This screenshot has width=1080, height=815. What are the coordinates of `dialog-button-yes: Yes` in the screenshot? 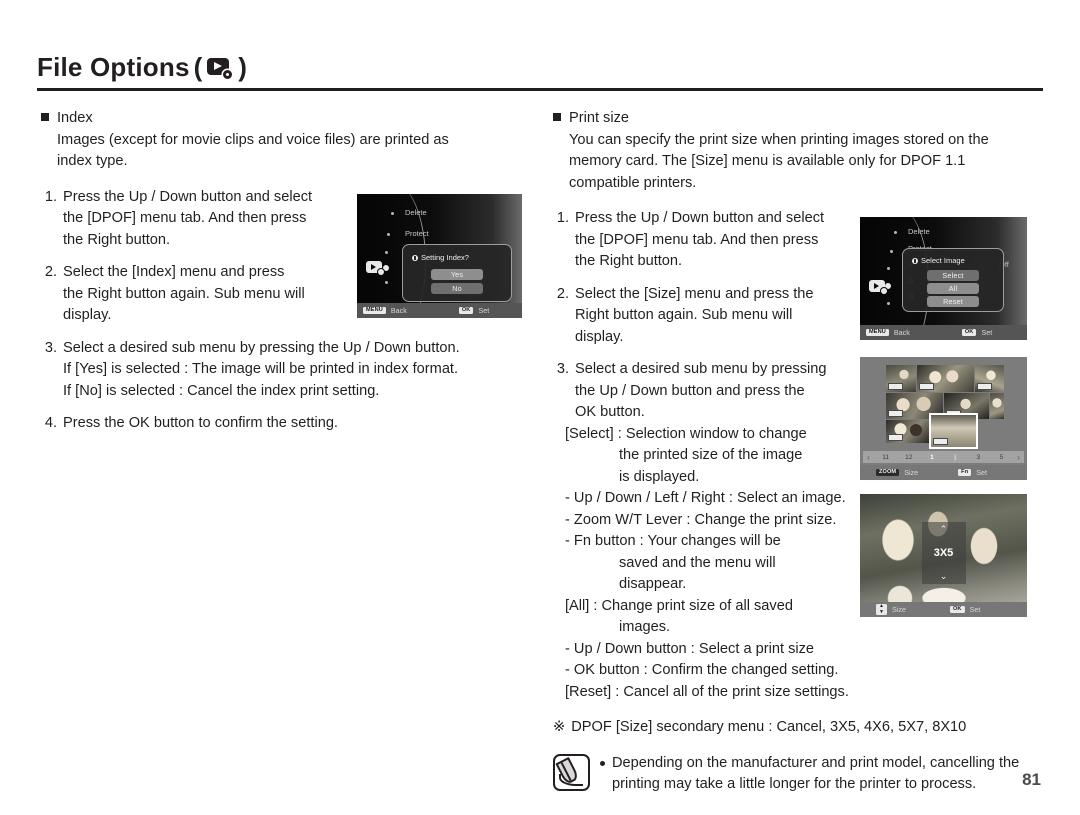 It's located at (457, 274).